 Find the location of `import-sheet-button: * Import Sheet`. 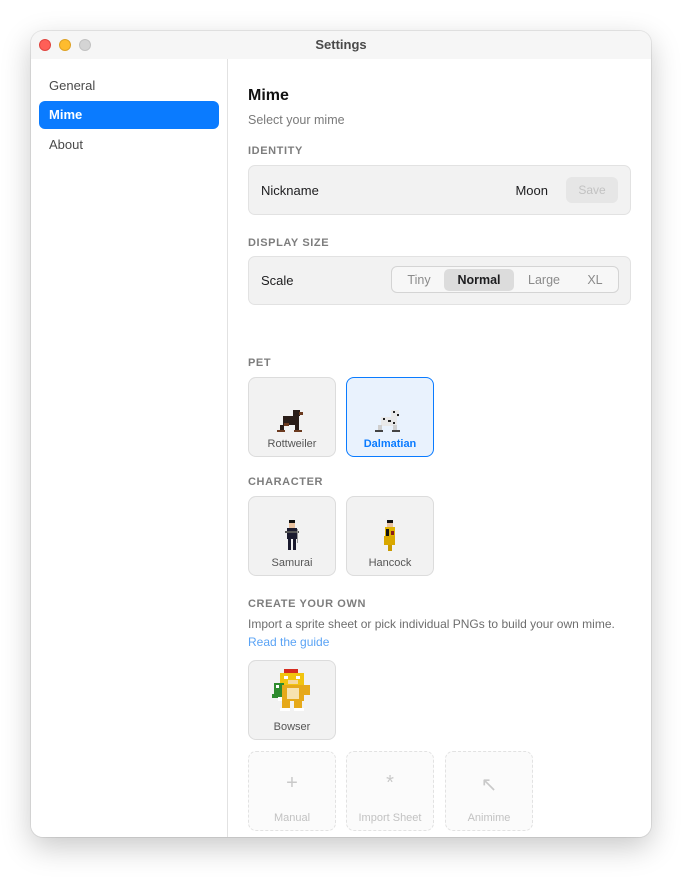

import-sheet-button: * Import Sheet is located at coordinates (390, 791).